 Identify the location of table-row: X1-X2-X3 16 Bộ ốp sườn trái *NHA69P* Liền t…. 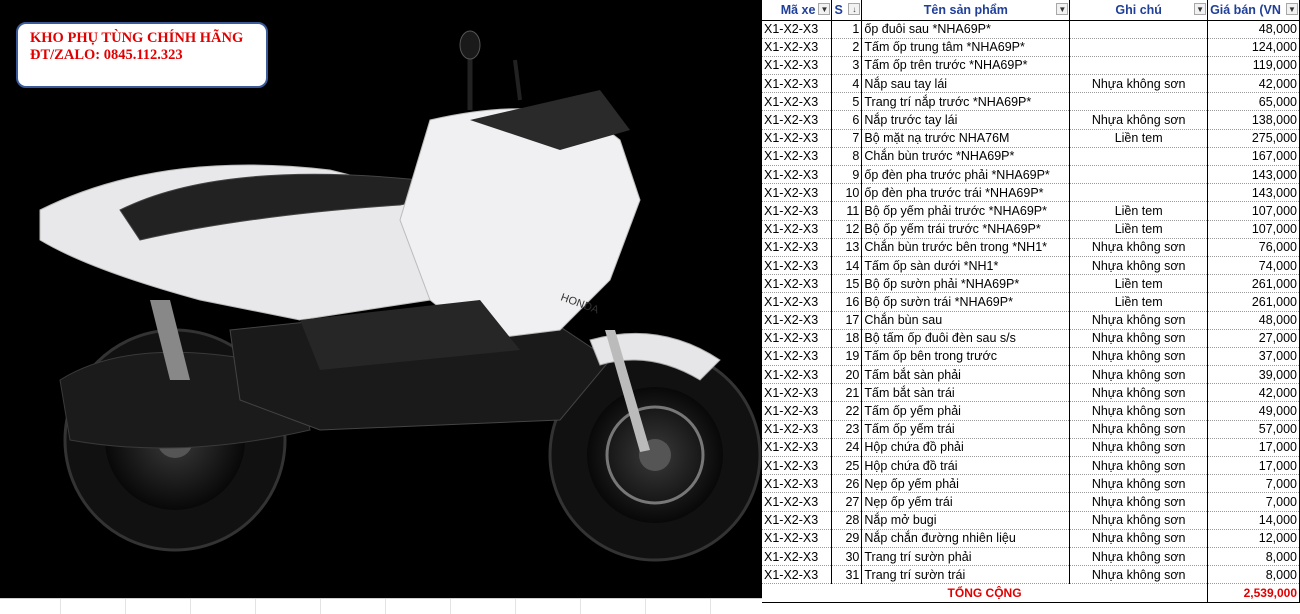
(1031, 302).